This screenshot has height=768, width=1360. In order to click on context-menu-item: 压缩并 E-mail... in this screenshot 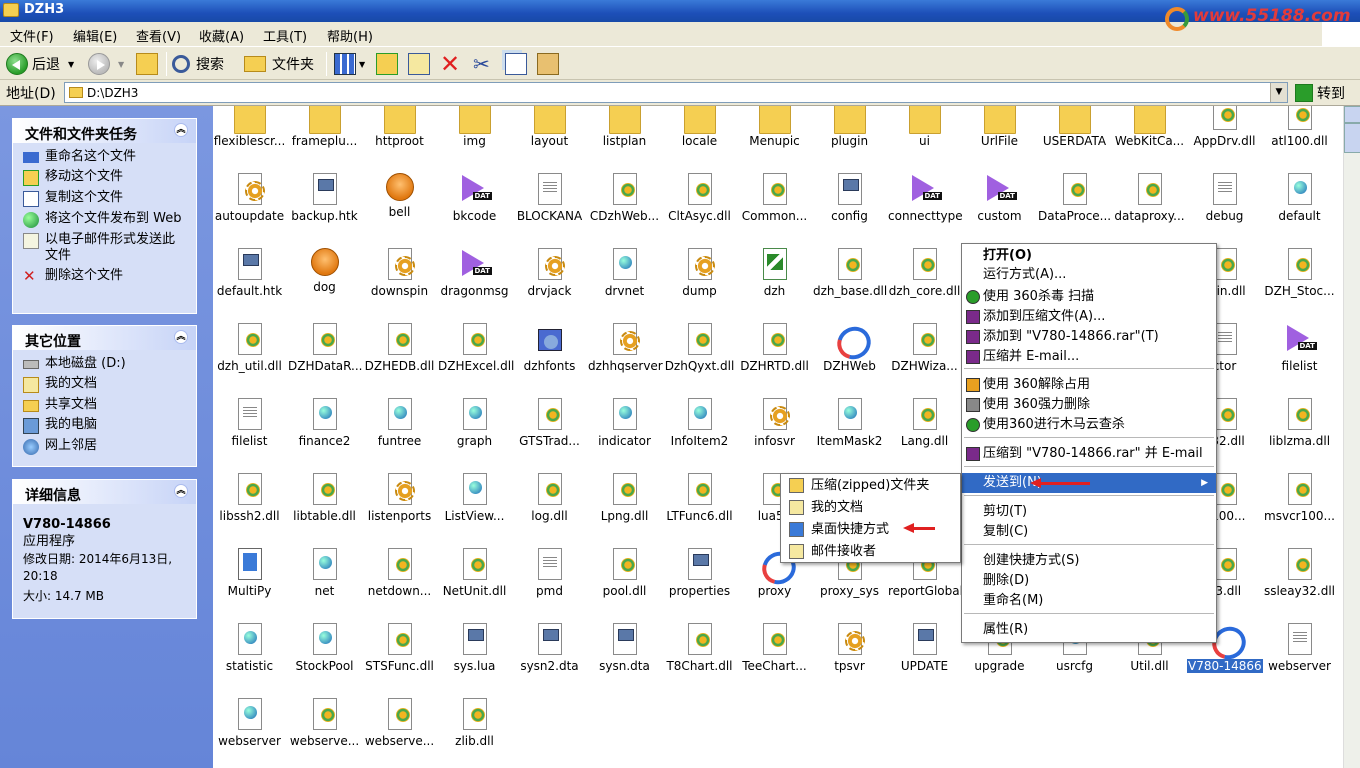, I will do `click(1089, 357)`.